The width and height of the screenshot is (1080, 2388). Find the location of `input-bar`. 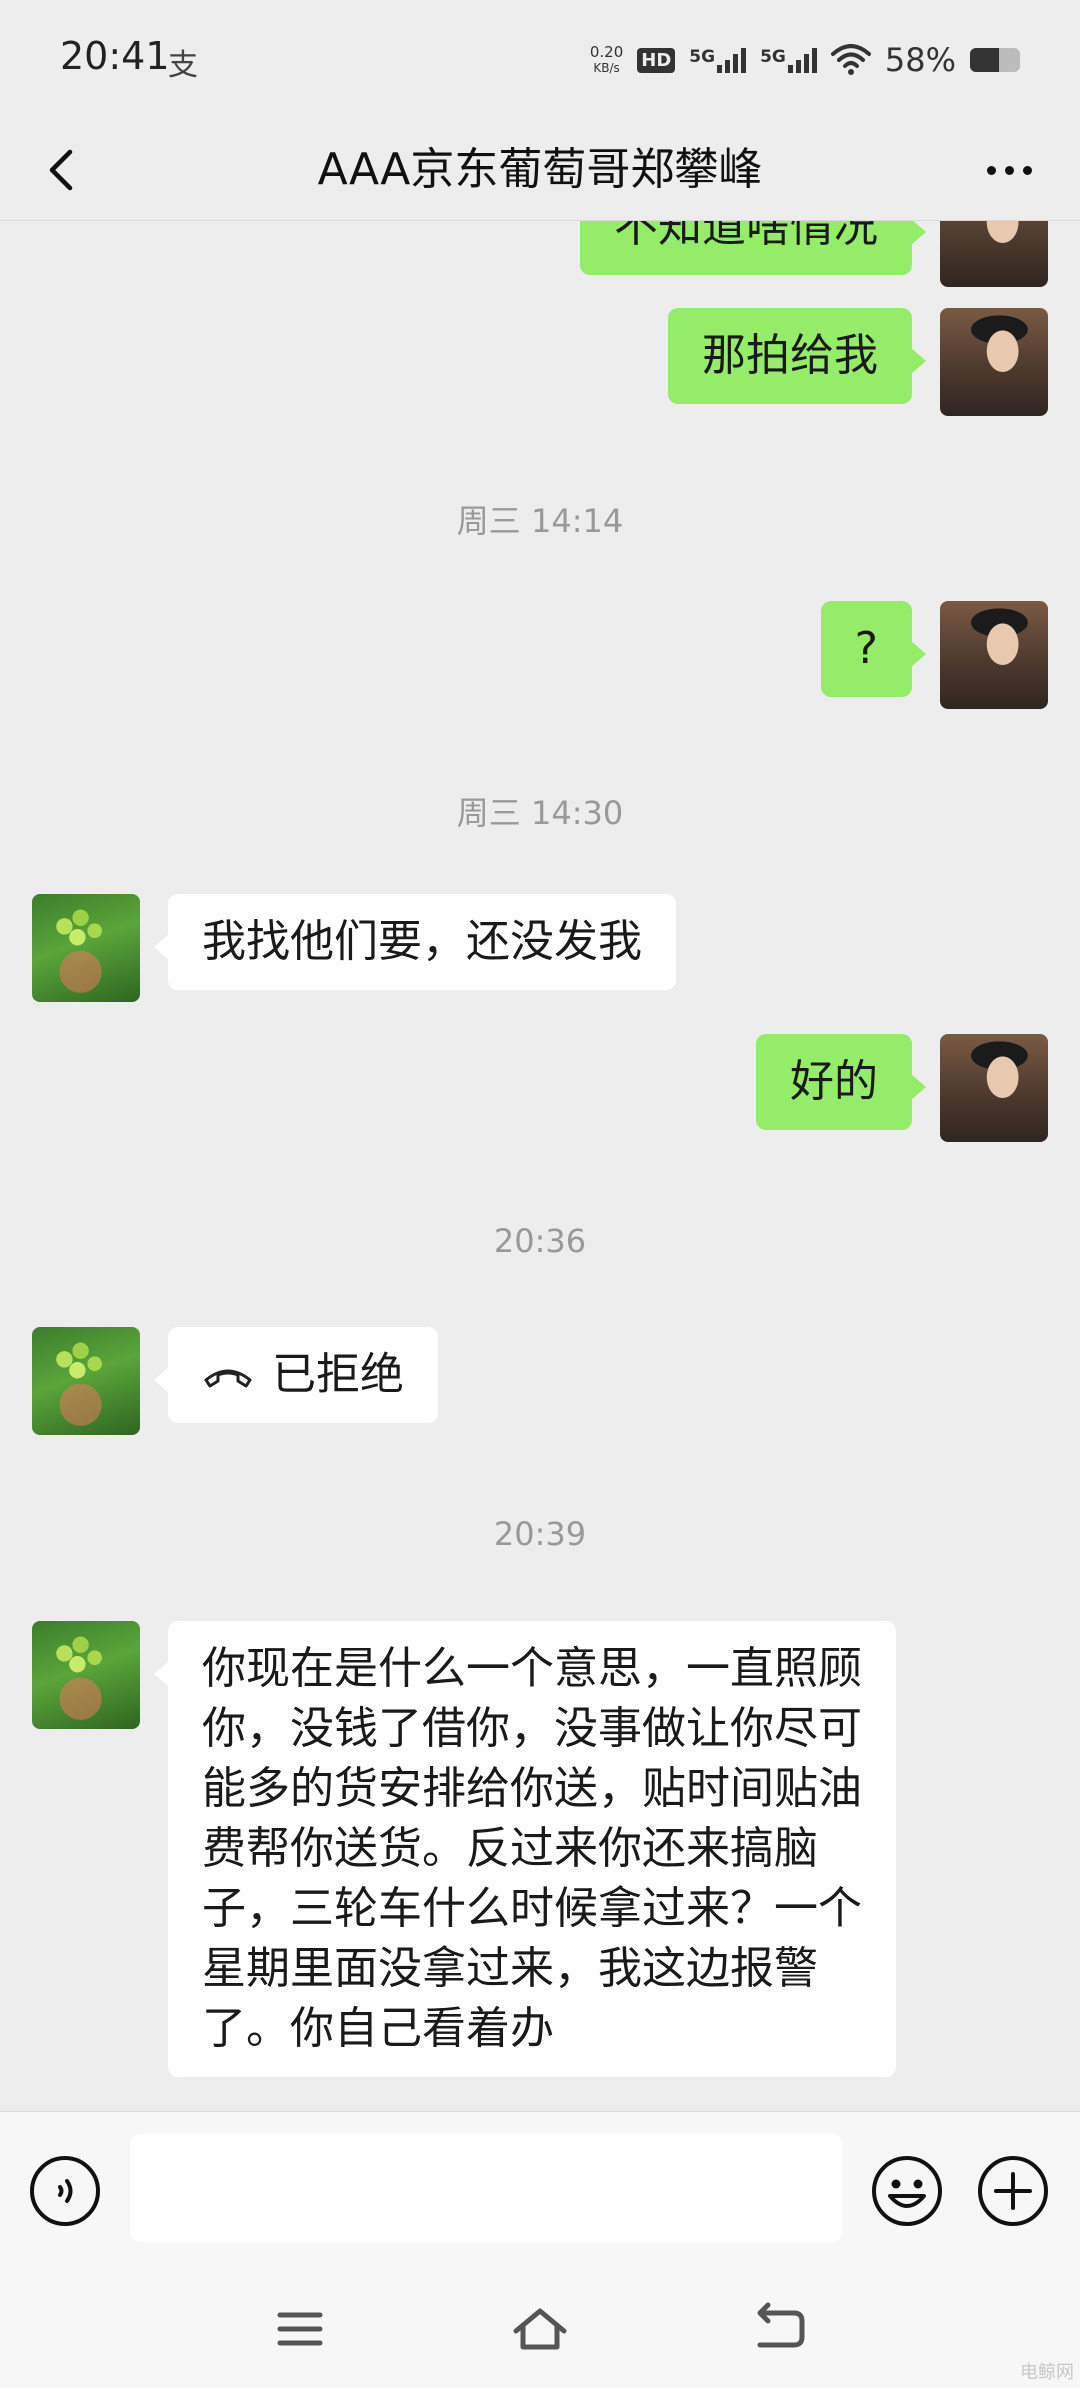

input-bar is located at coordinates (540, 2191).